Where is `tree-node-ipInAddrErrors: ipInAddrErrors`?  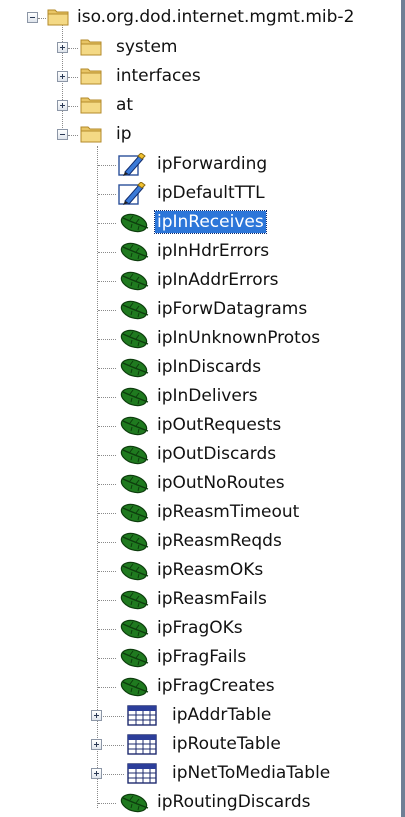
tree-node-ipInAddrErrors: ipInAddrErrors is located at coordinates (200, 280).